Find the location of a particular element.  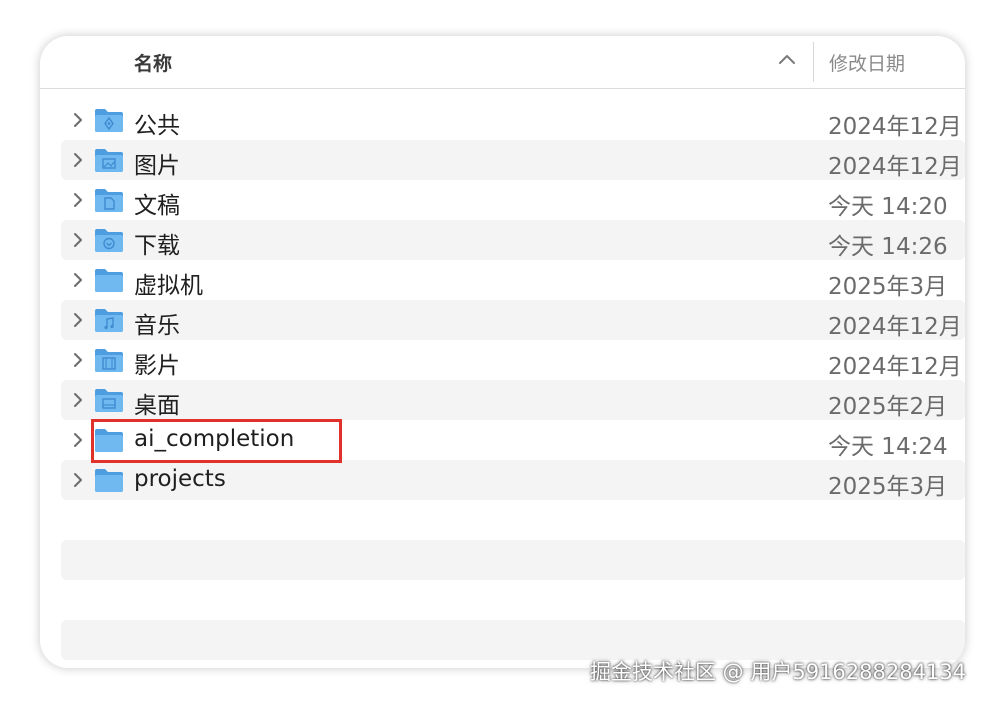

folder-row-documents: 文稿 今天 14:20 is located at coordinates (513, 200).